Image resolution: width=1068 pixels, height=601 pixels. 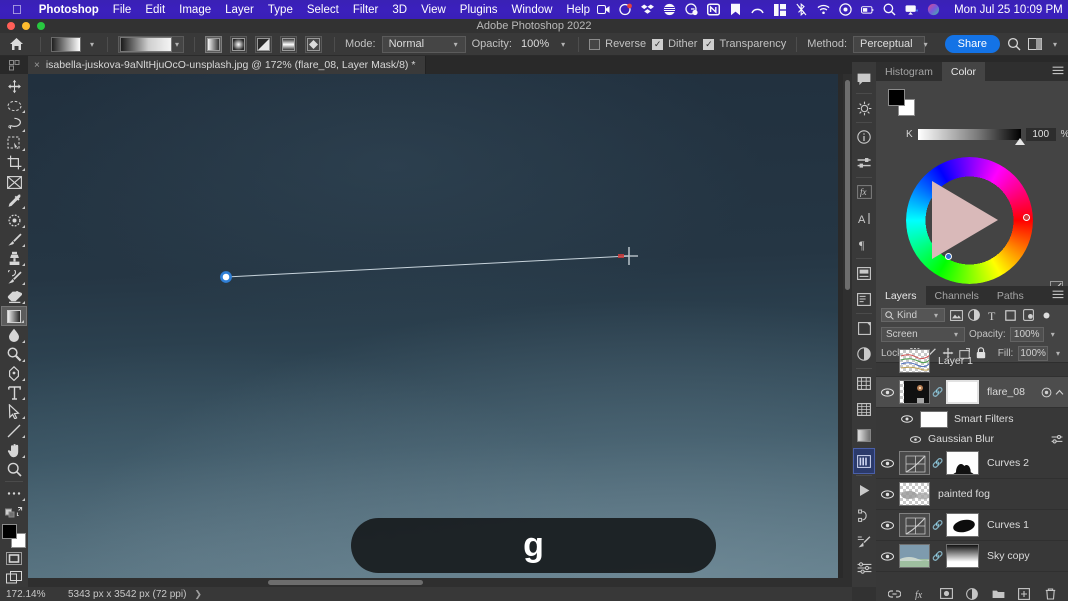 I want to click on workspace-switcher-icon, so click(x=1036, y=44).